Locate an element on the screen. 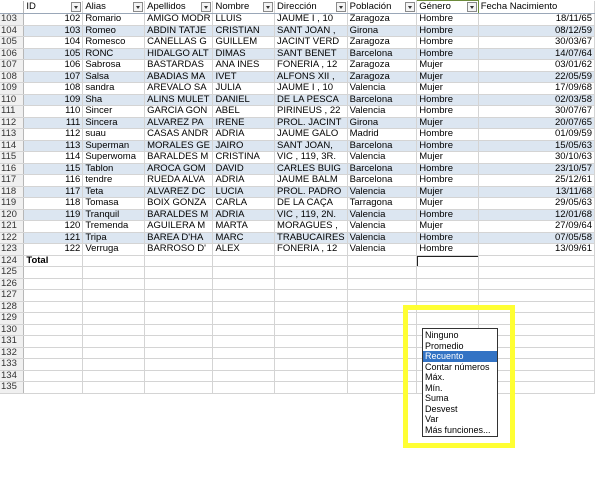 This screenshot has height=486, width=595. cell-direccion: CARLES BUÏG is located at coordinates (311, 169).